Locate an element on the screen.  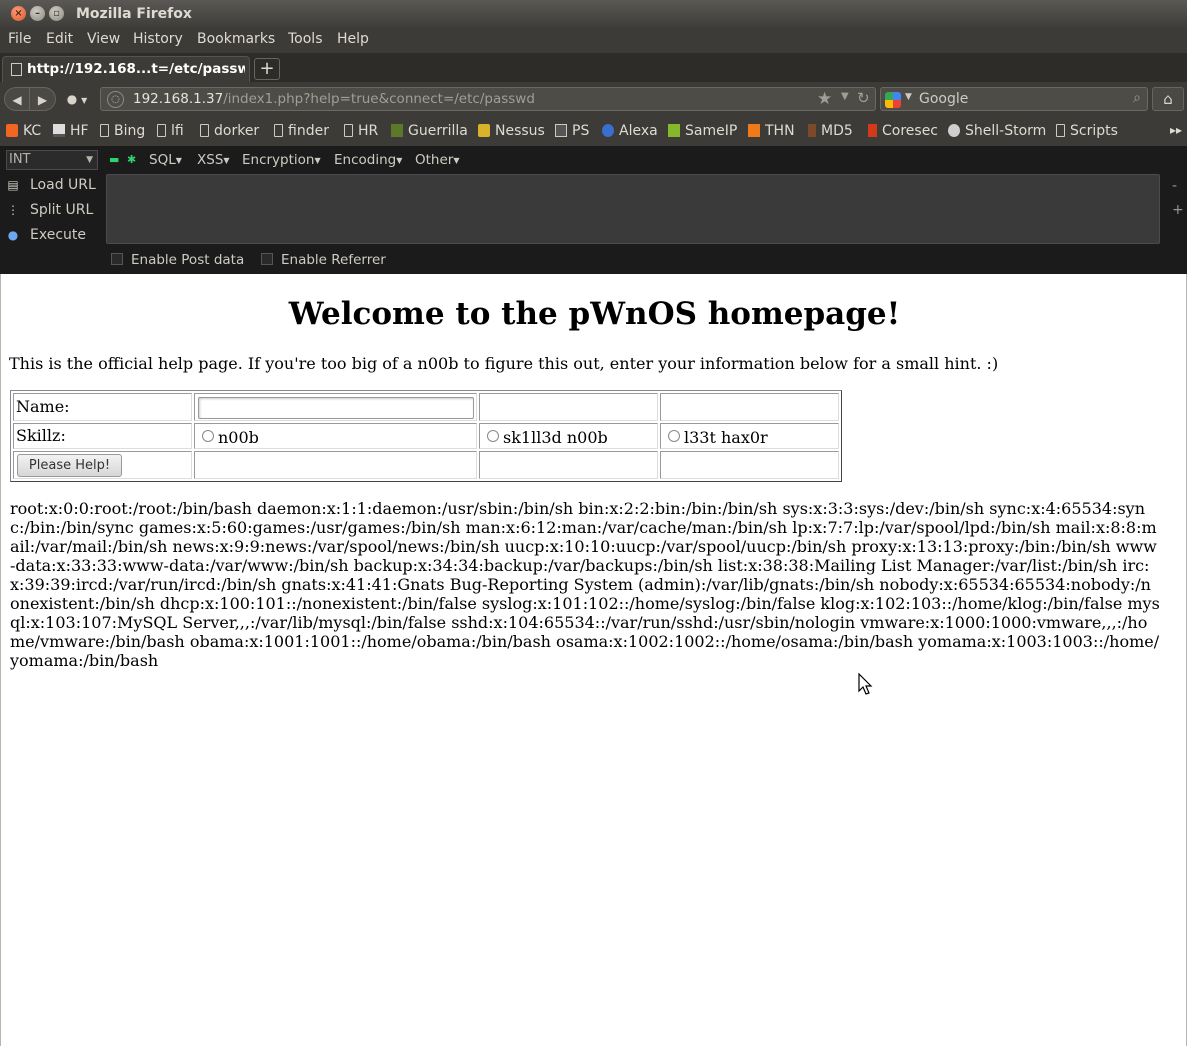
menu-sql: SQL▼ is located at coordinates (165, 160).